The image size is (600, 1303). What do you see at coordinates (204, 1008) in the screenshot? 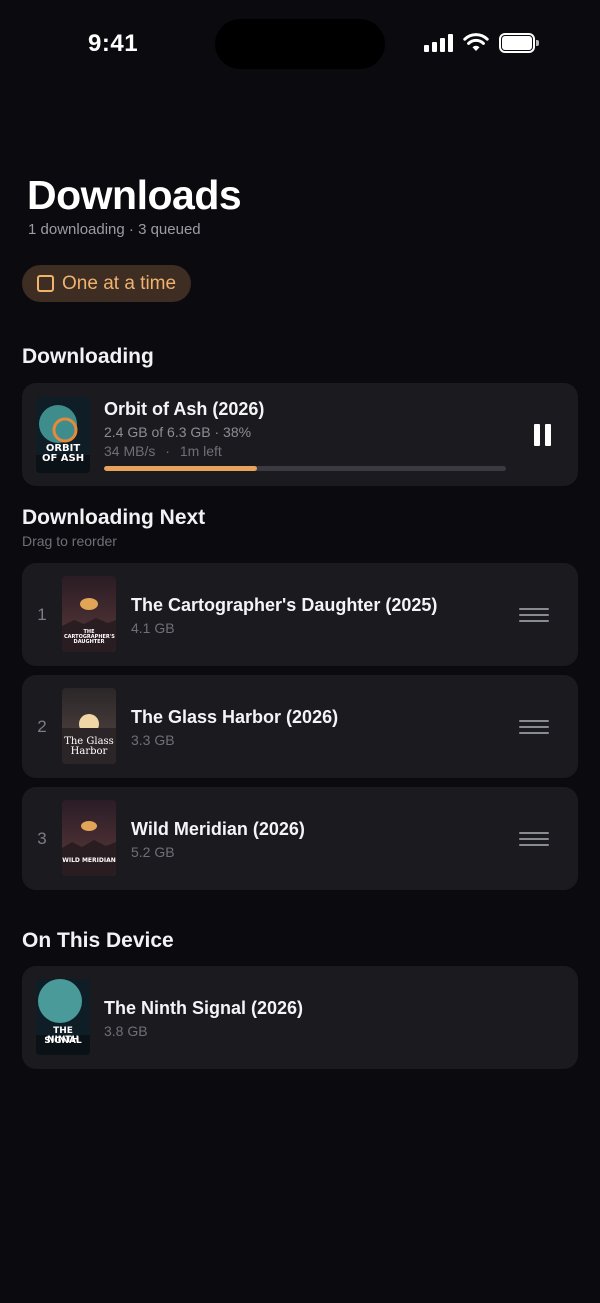
I see `device-item-title: The Ninth Signal (2026)` at bounding box center [204, 1008].